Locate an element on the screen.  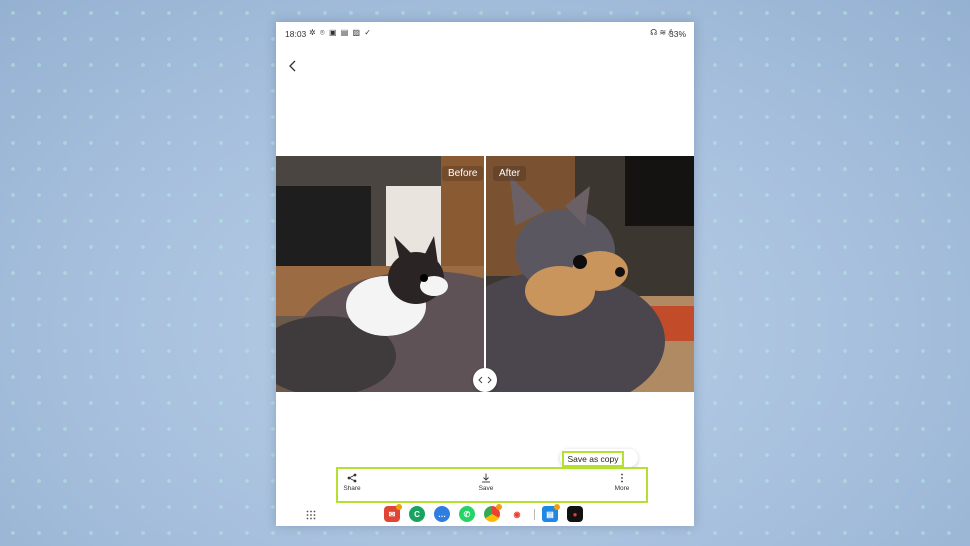
notification-icons: ✲ ⌾ ▣ ▤ ▨ ✓ is located at coordinates (340, 32).